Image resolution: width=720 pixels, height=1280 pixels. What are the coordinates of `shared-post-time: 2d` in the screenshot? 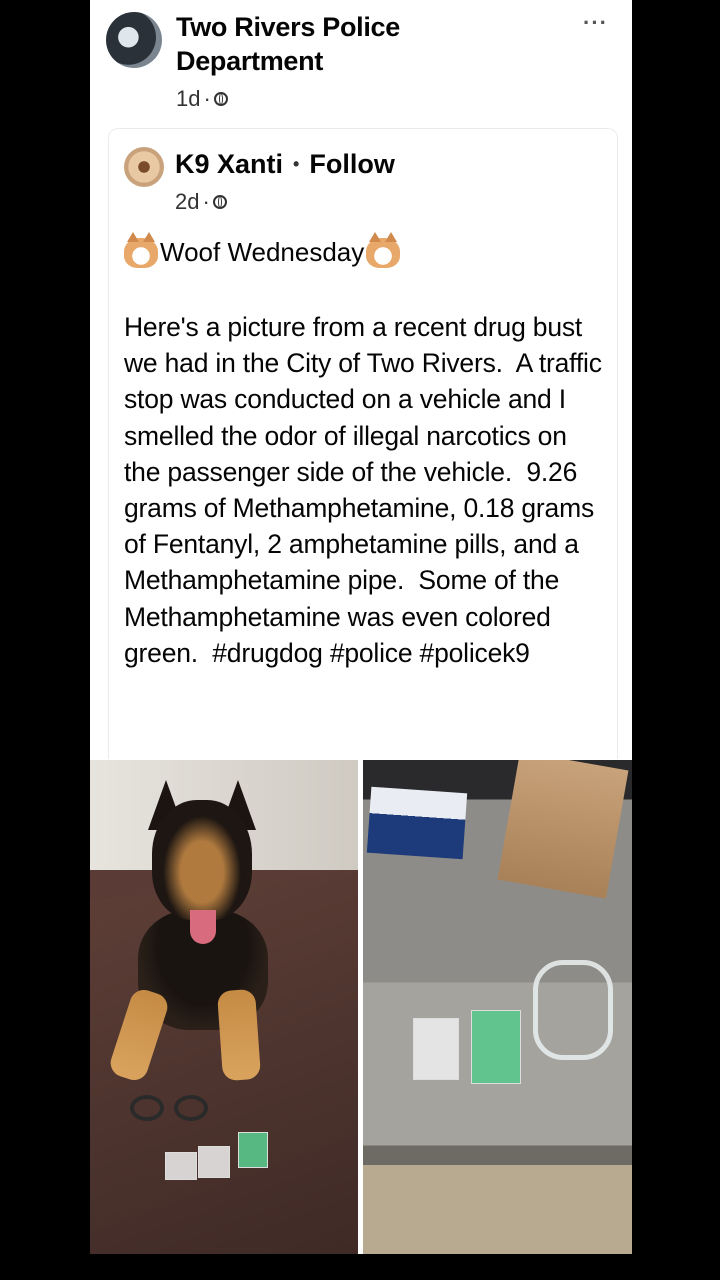 It's located at (187, 202).